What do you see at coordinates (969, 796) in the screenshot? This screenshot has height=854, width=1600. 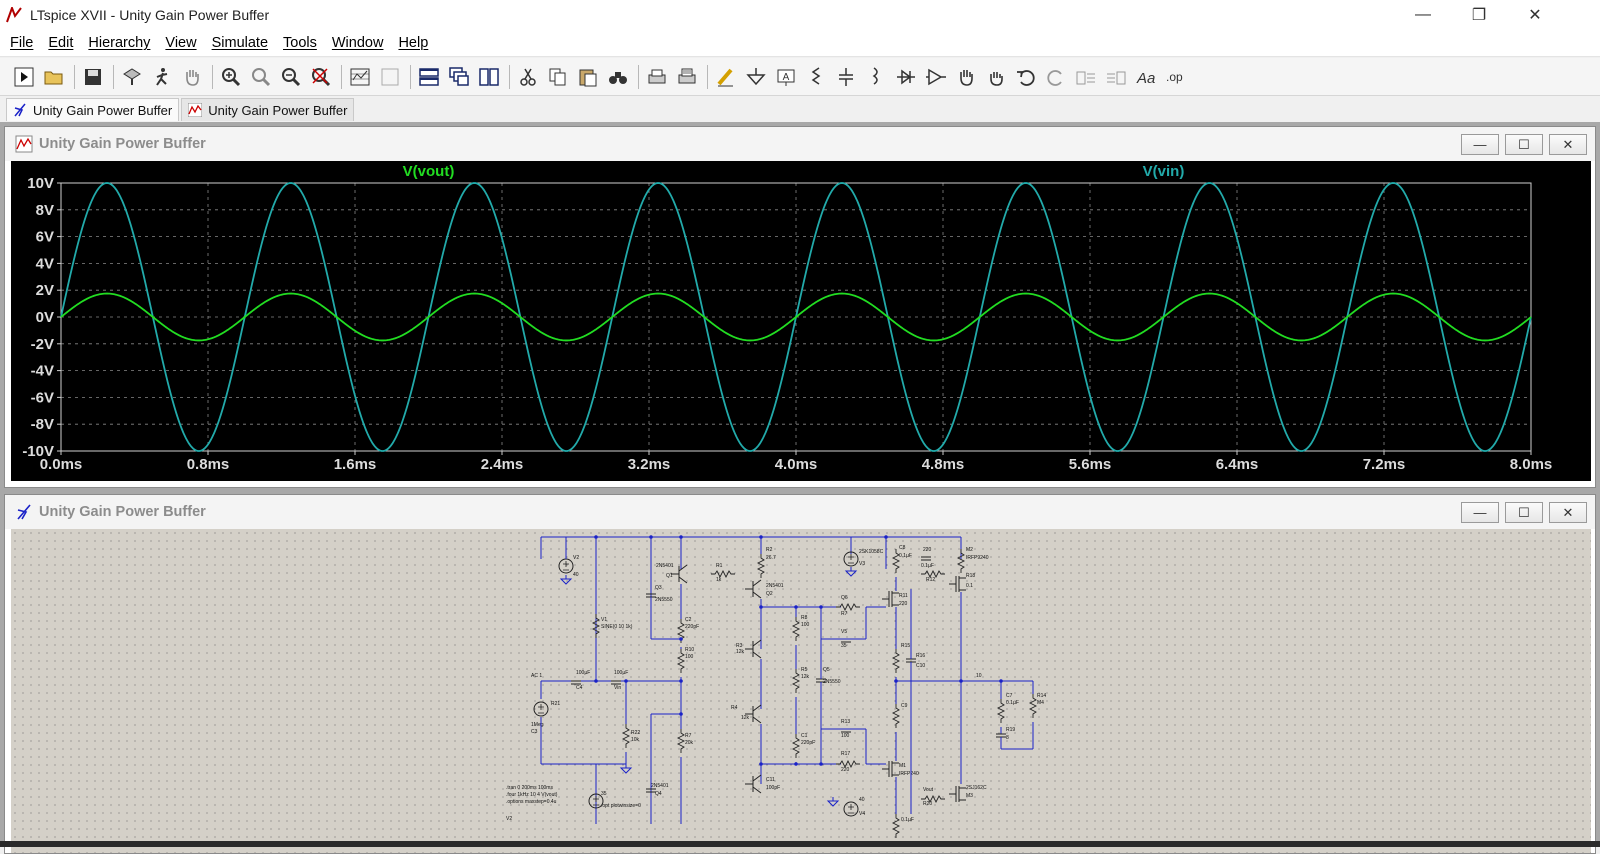 I see `component-label: M3` at bounding box center [969, 796].